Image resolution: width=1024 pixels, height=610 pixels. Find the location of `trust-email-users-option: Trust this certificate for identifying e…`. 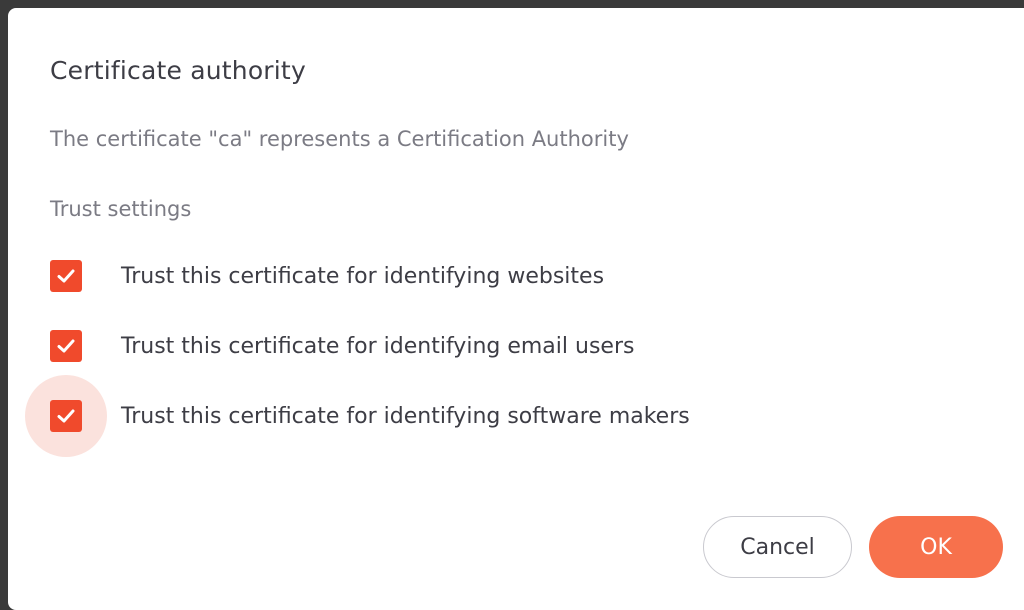

trust-email-users-option: Trust this certificate for identifying e… is located at coordinates (341, 346).